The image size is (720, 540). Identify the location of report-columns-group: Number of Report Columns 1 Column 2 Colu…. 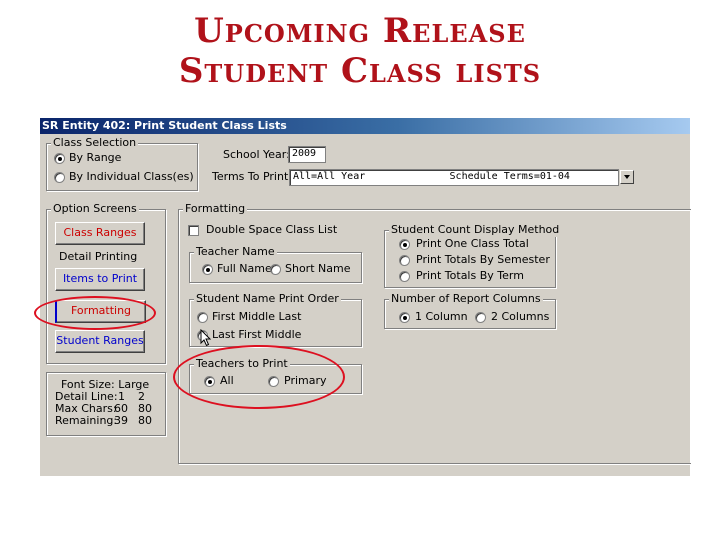
(470, 310).